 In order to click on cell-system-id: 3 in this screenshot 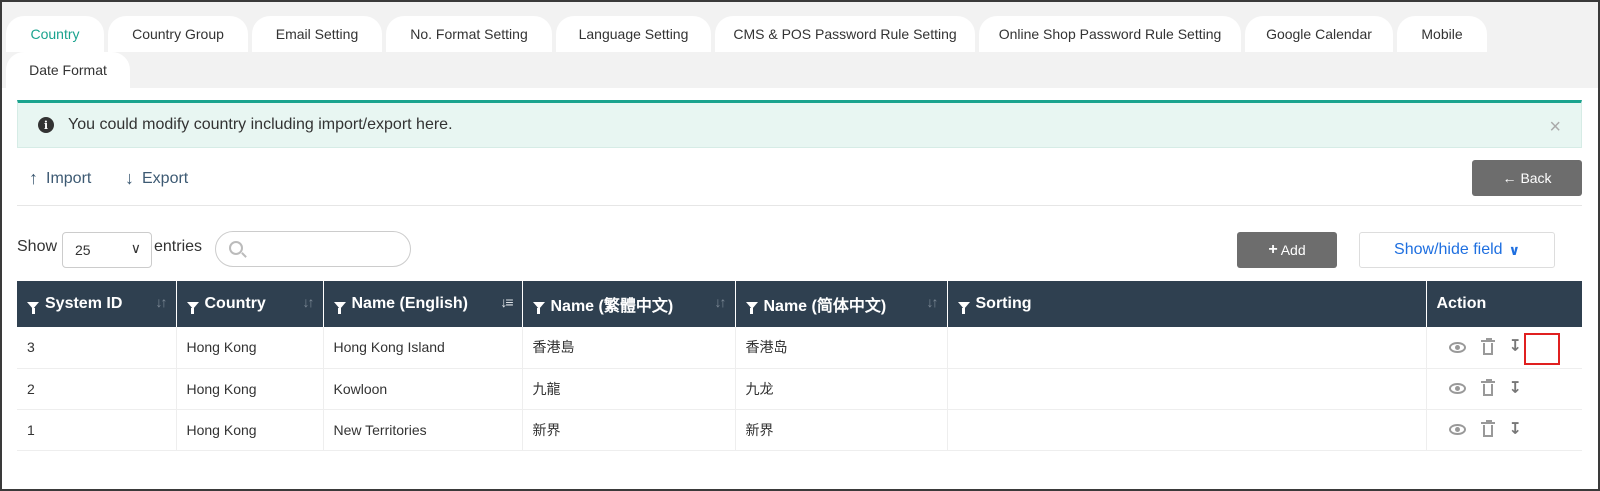, I will do `click(97, 348)`.